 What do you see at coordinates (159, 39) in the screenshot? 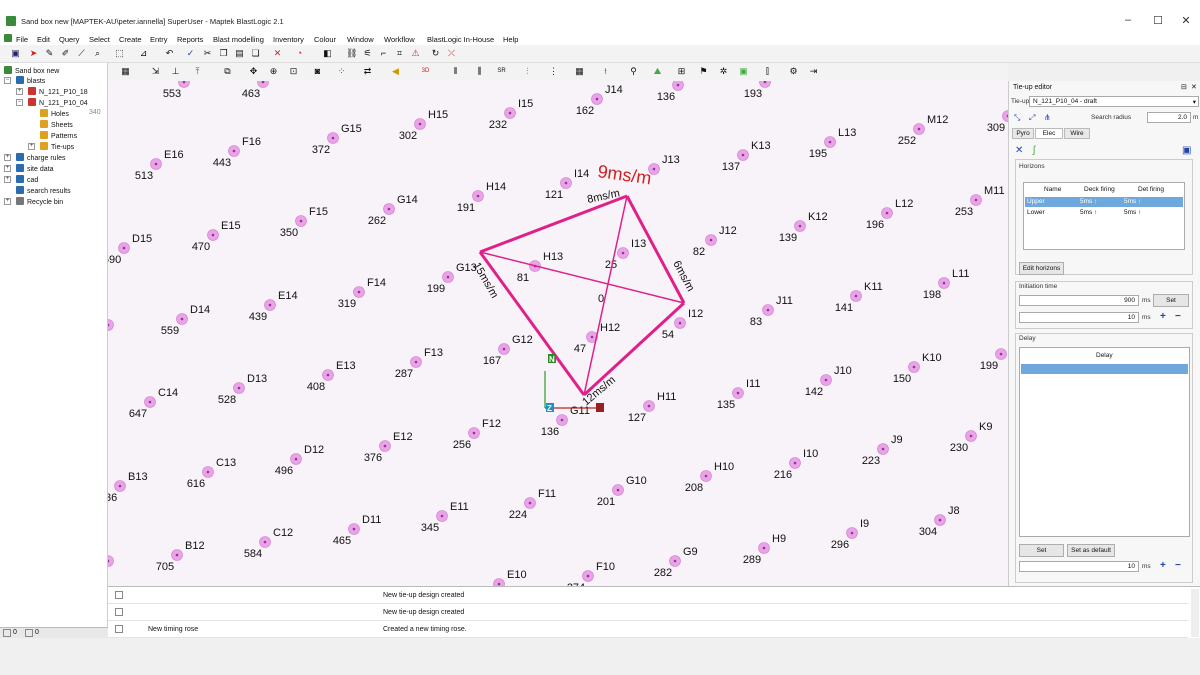
I see `menu-entry: Entry` at bounding box center [159, 39].